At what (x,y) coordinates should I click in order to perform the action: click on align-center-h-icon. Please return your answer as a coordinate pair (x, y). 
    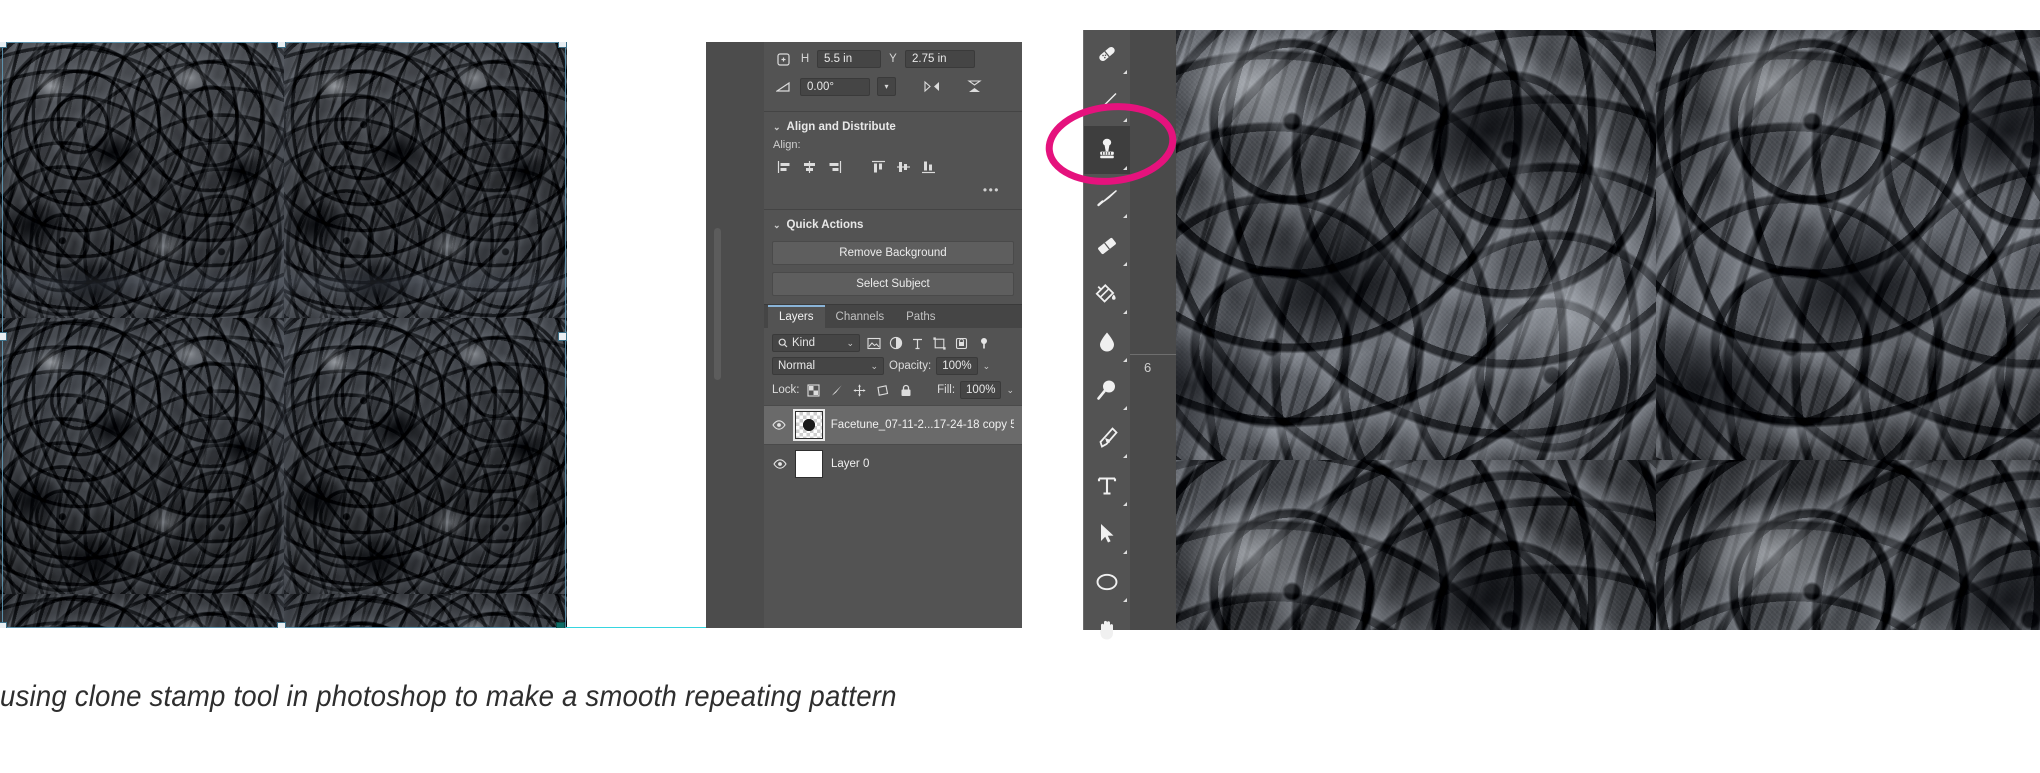
    Looking at the image, I should click on (809, 167).